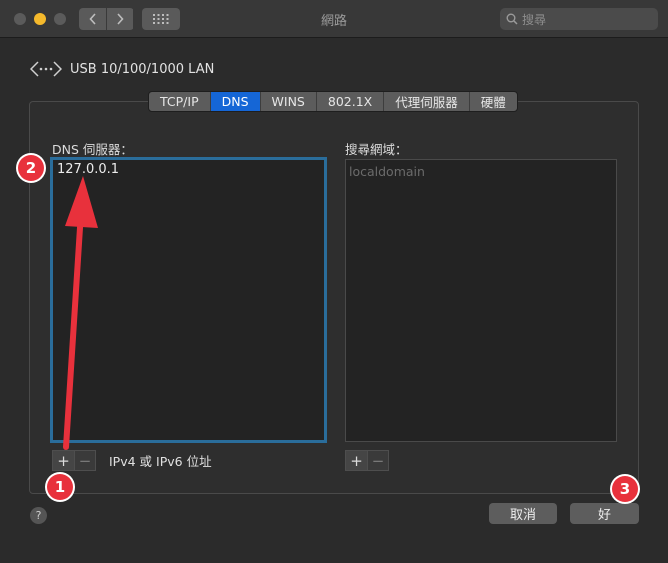 This screenshot has height=563, width=668. What do you see at coordinates (289, 101) in the screenshot?
I see `tab-wins: WINS` at bounding box center [289, 101].